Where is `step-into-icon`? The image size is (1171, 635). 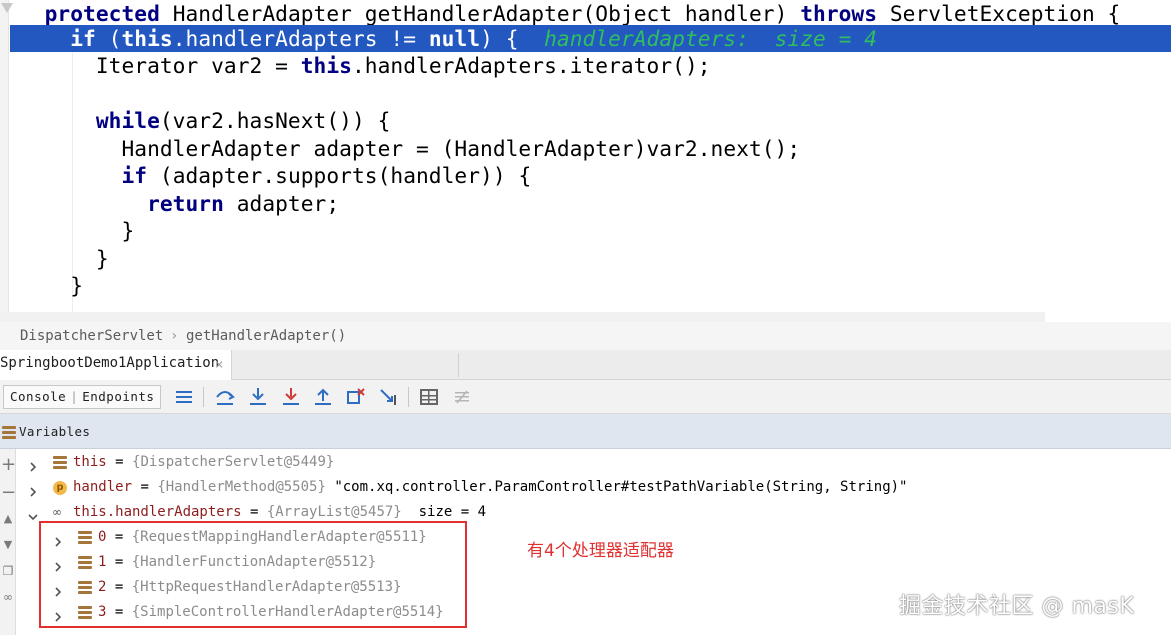
step-into-icon is located at coordinates (258, 397).